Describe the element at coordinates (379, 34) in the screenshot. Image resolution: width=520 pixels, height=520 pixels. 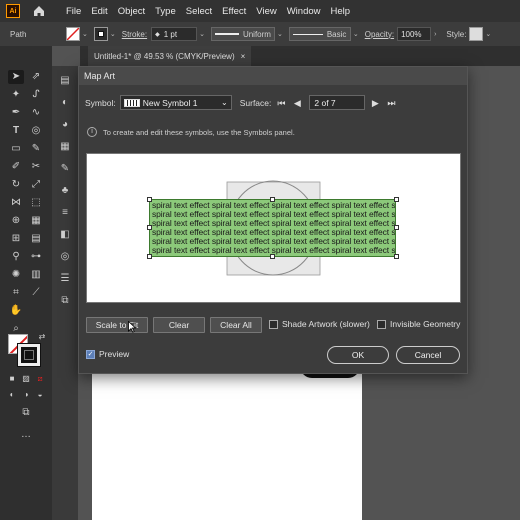
I see `opacity-label: Opacity:` at that location.